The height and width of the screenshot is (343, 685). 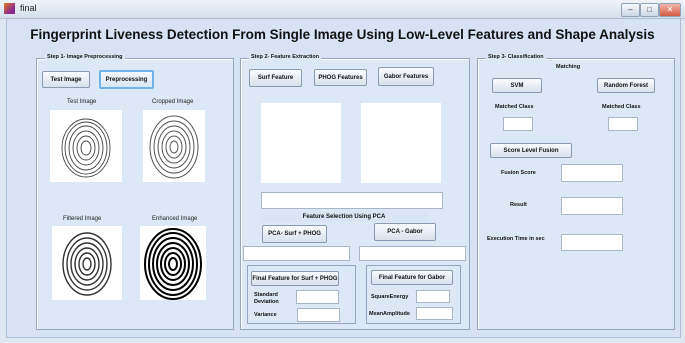 What do you see at coordinates (175, 219) in the screenshot?
I see `enhanced-image-label: Enhanced Image` at bounding box center [175, 219].